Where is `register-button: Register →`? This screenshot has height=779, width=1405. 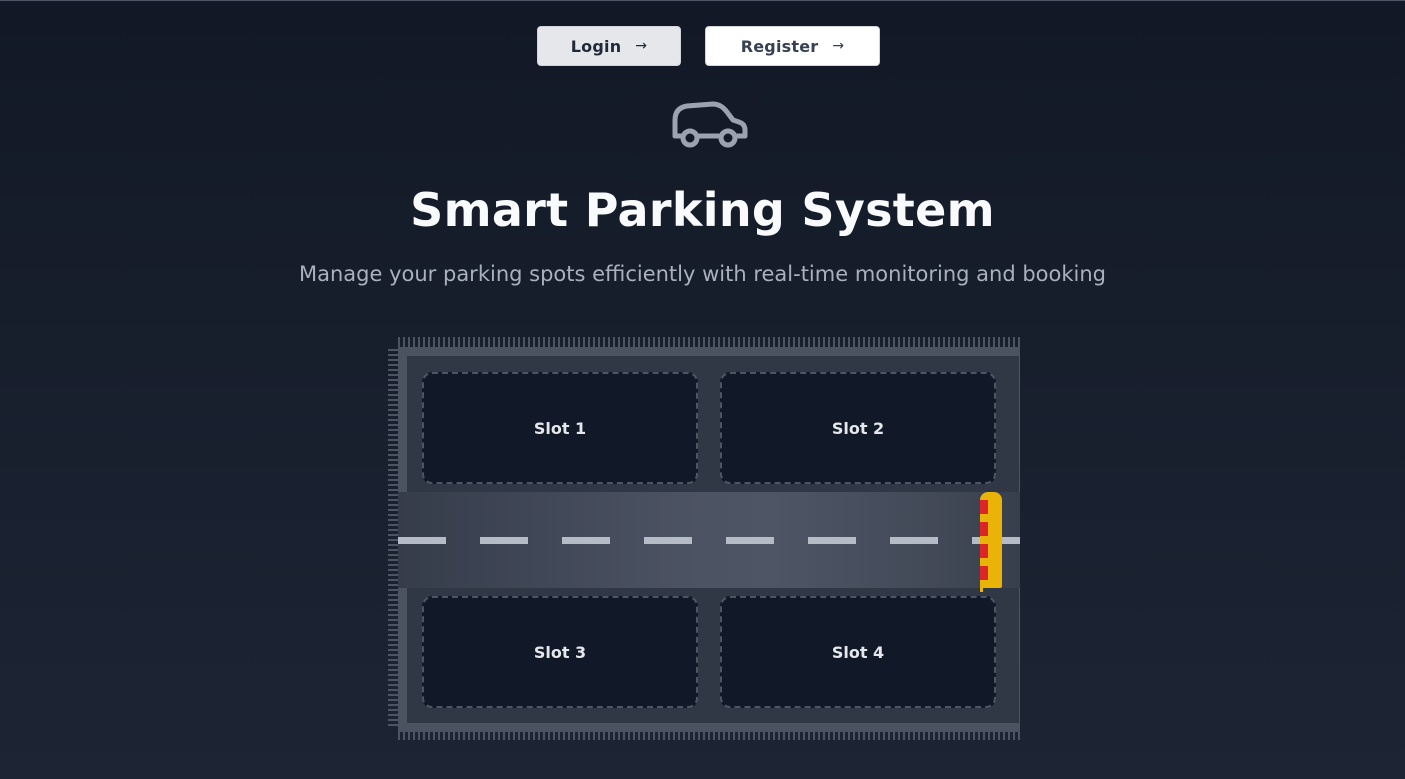 register-button: Register → is located at coordinates (792, 46).